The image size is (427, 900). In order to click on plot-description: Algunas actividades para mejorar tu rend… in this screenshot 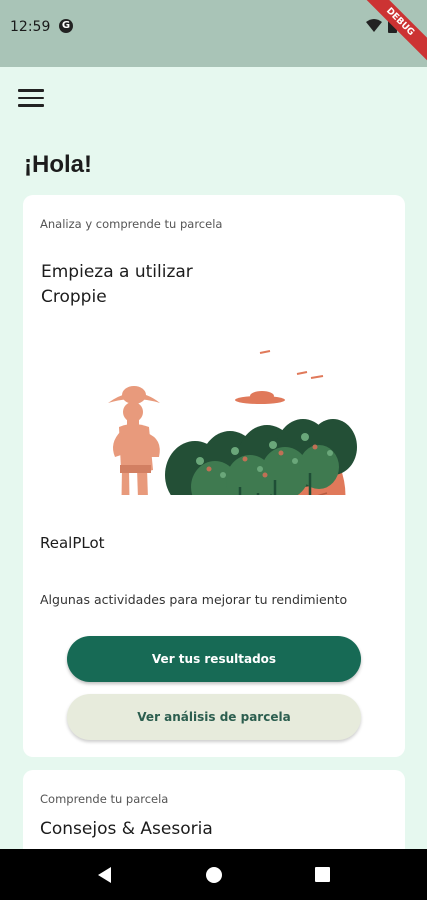, I will do `click(194, 599)`.